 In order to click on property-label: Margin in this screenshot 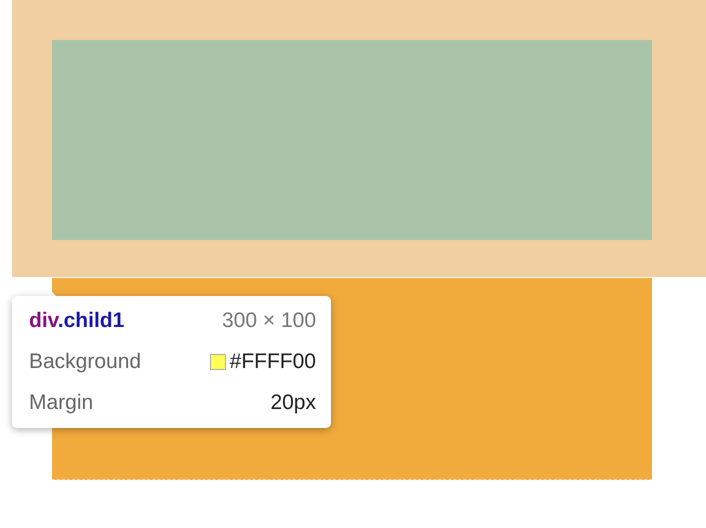, I will do `click(61, 403)`.